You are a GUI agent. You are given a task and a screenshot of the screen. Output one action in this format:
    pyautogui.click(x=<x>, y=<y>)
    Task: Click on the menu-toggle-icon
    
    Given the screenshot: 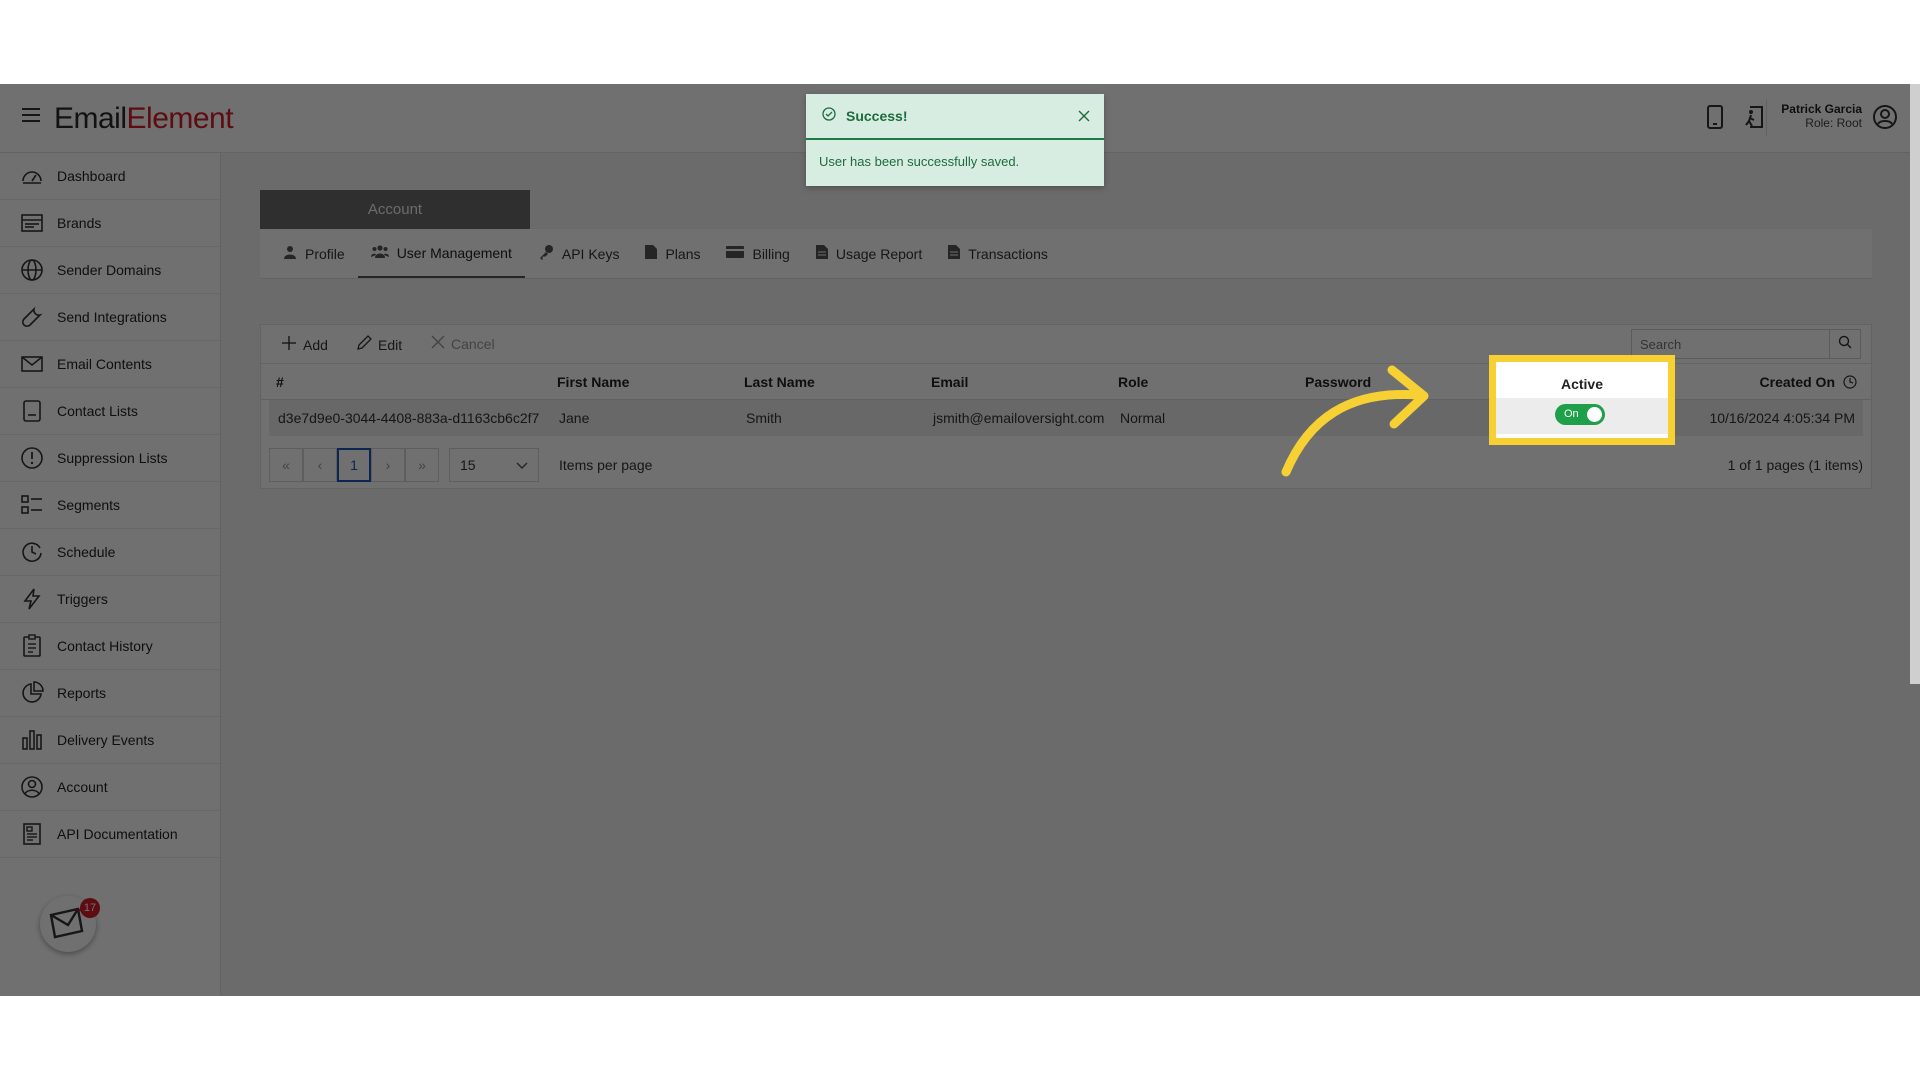 What is the action you would take?
    pyautogui.click(x=31, y=115)
    